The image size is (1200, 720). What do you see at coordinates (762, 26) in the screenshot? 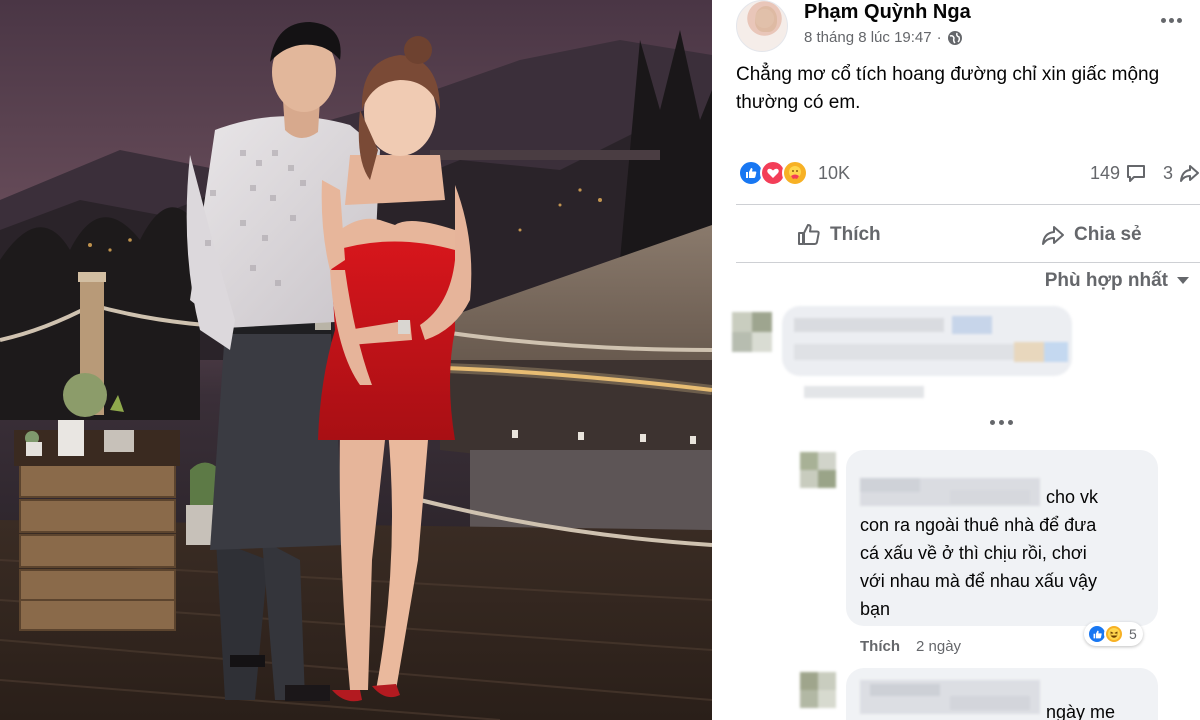
I see `author-avatar` at bounding box center [762, 26].